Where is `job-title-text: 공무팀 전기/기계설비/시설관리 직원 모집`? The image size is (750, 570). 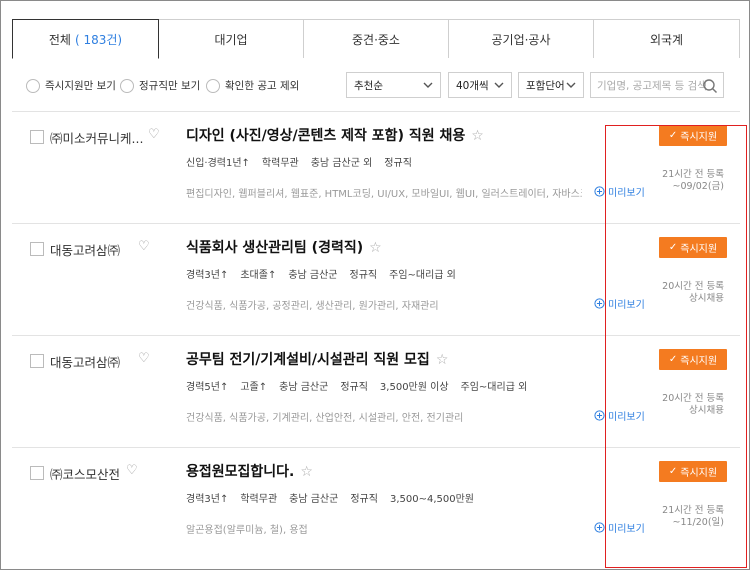 job-title-text: 공무팀 전기/기계설비/시설관리 직원 모집 is located at coordinates (308, 360).